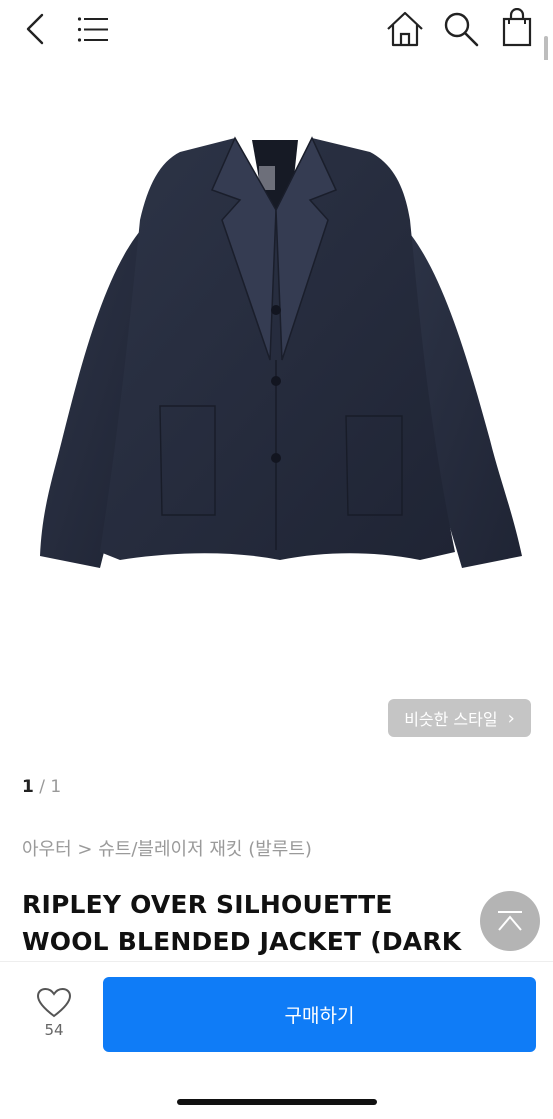 This screenshot has width=553, height=1119. I want to click on home-button, so click(405, 29).